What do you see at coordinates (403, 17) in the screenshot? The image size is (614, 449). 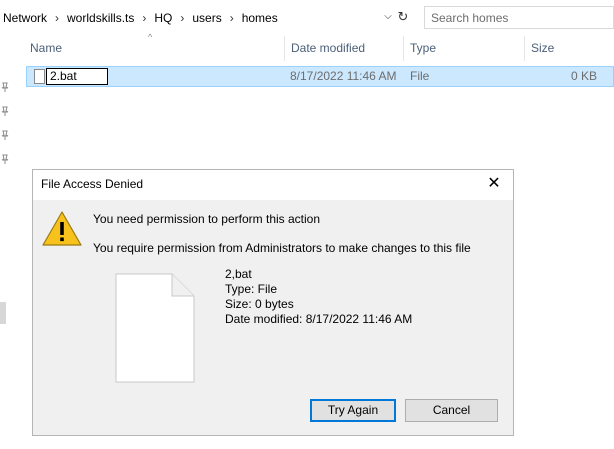 I see `refresh-icon: ↻` at bounding box center [403, 17].